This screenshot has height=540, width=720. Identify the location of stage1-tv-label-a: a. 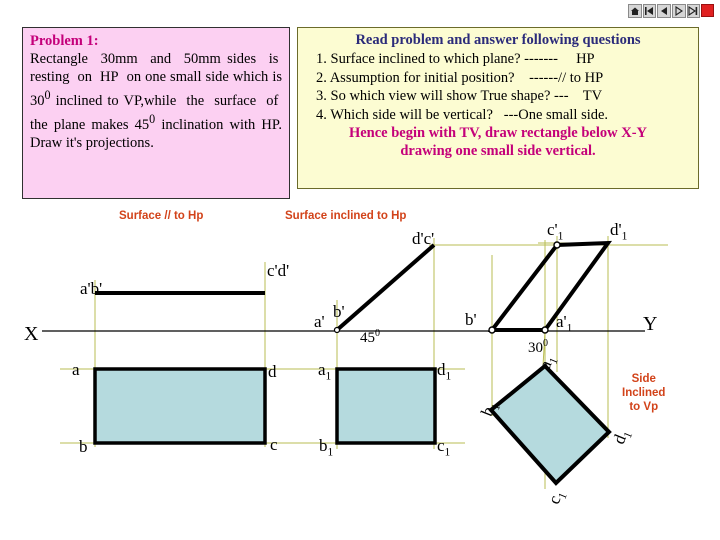
(76, 369).